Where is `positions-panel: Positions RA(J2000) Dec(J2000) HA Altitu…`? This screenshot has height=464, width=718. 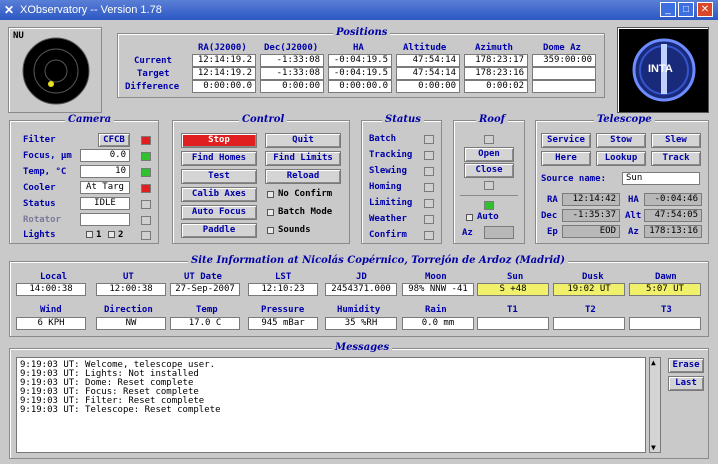 positions-panel: Positions RA(J2000) Dec(J2000) HA Altitu… is located at coordinates (361, 62).